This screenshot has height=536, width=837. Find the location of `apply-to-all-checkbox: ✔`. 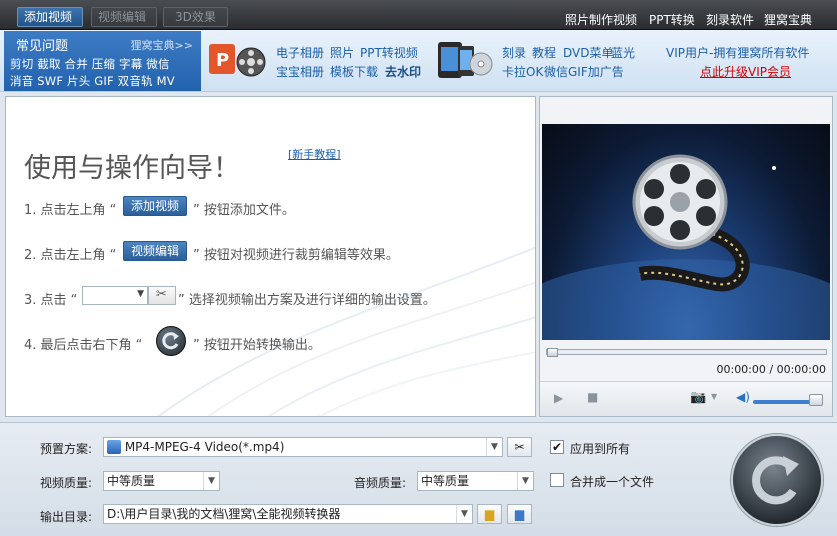

apply-to-all-checkbox: ✔ is located at coordinates (557, 447).